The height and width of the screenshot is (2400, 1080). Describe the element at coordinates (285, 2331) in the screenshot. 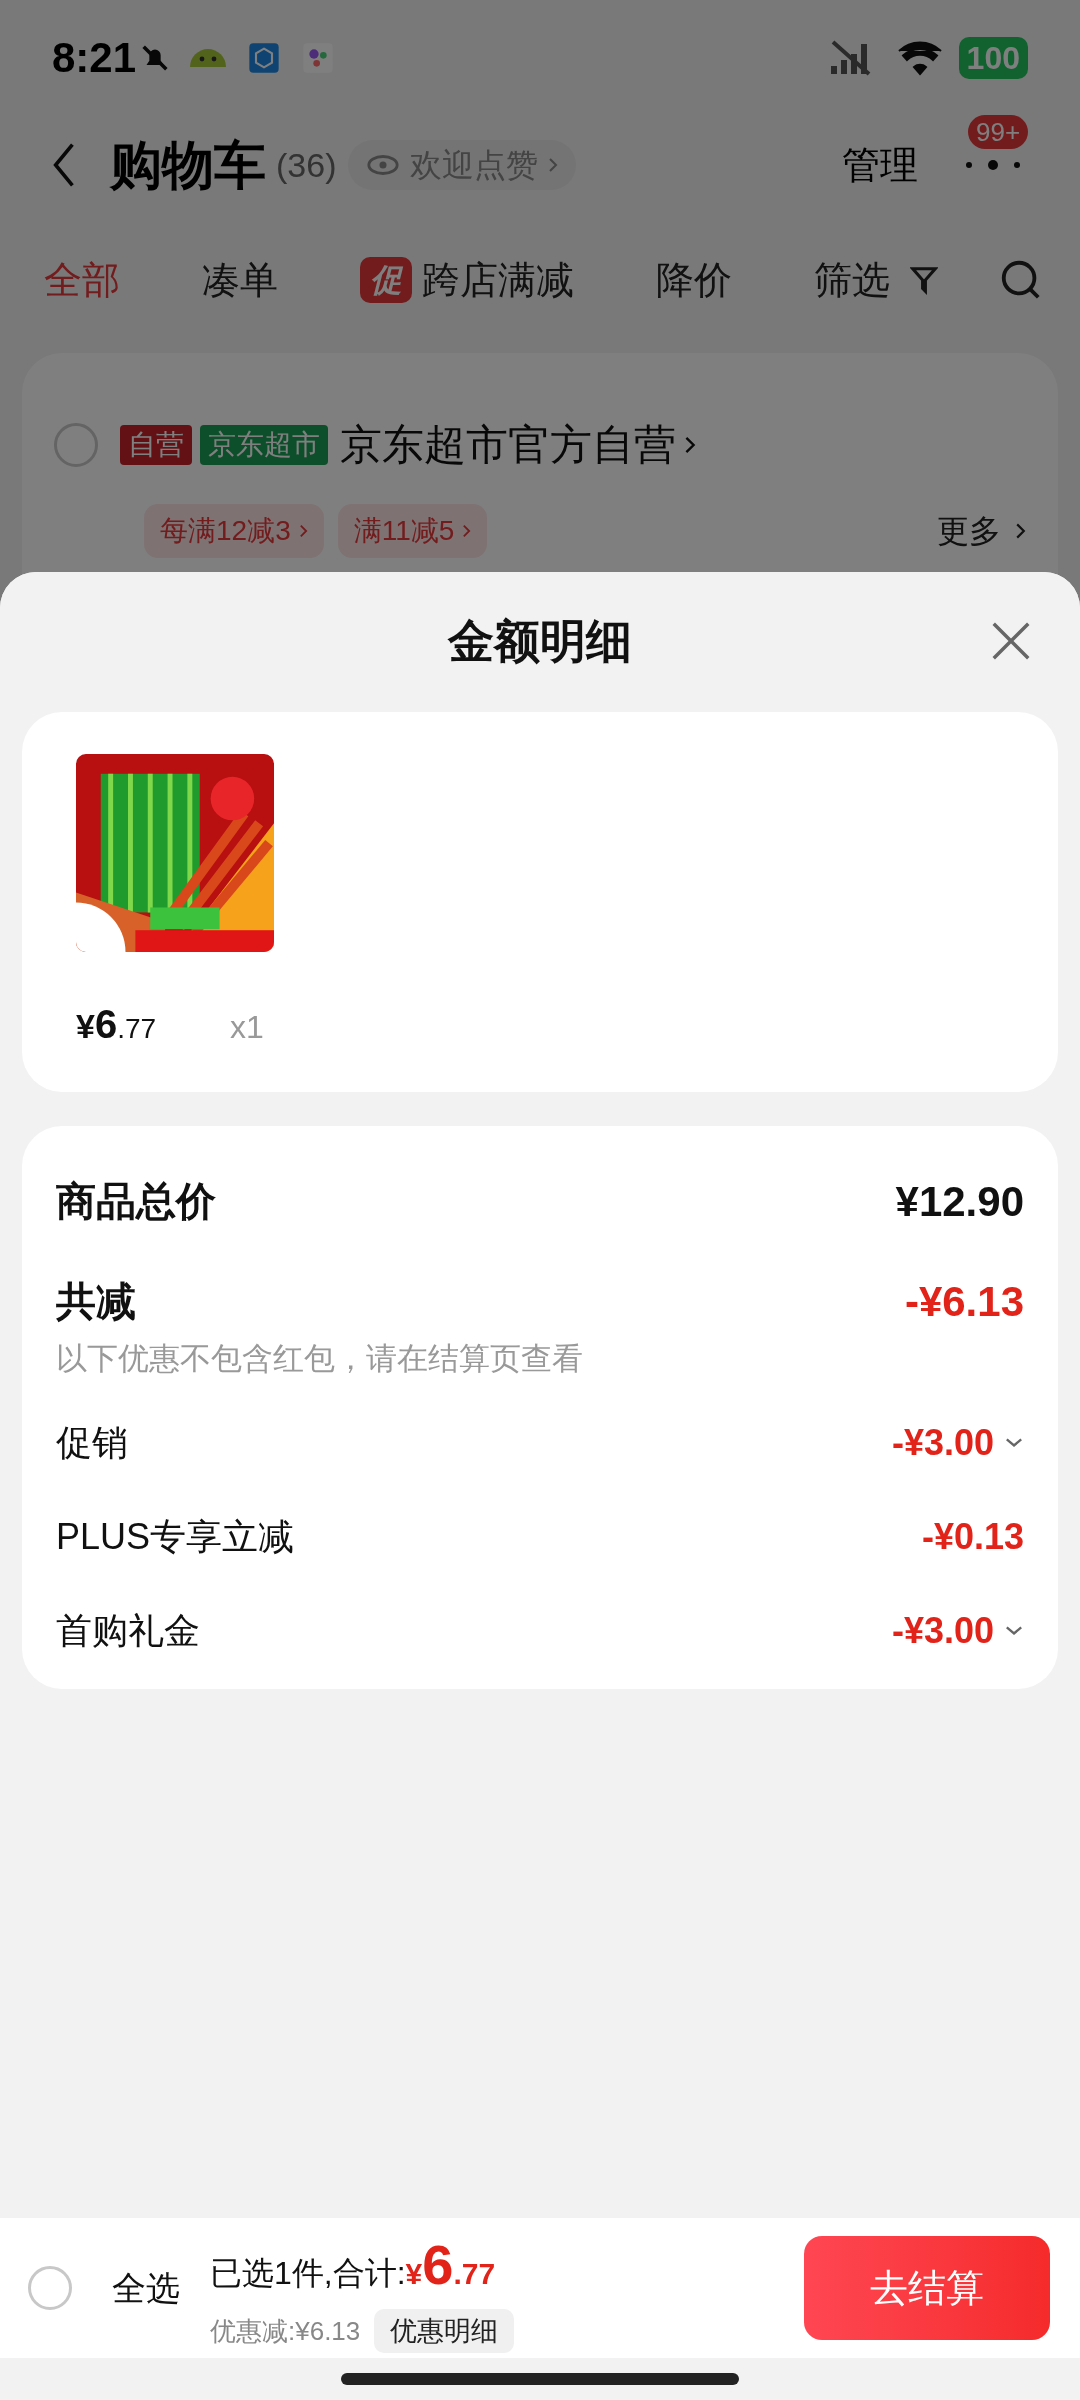

I see `discount-text: 优惠减:¥6.13` at that location.